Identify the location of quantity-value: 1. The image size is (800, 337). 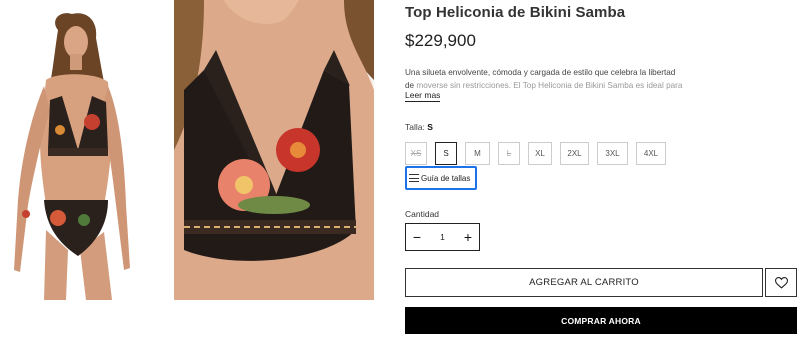
(442, 237).